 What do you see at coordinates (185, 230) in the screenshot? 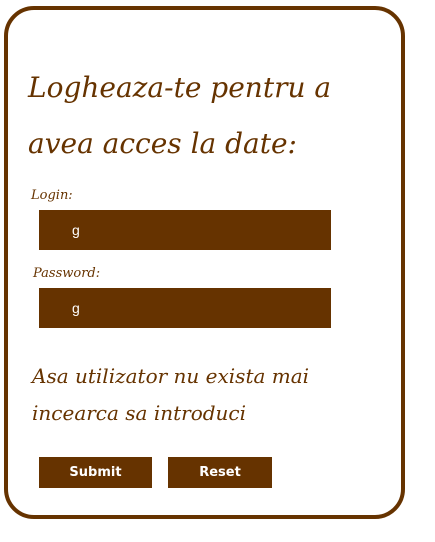
I see `login-input` at bounding box center [185, 230].